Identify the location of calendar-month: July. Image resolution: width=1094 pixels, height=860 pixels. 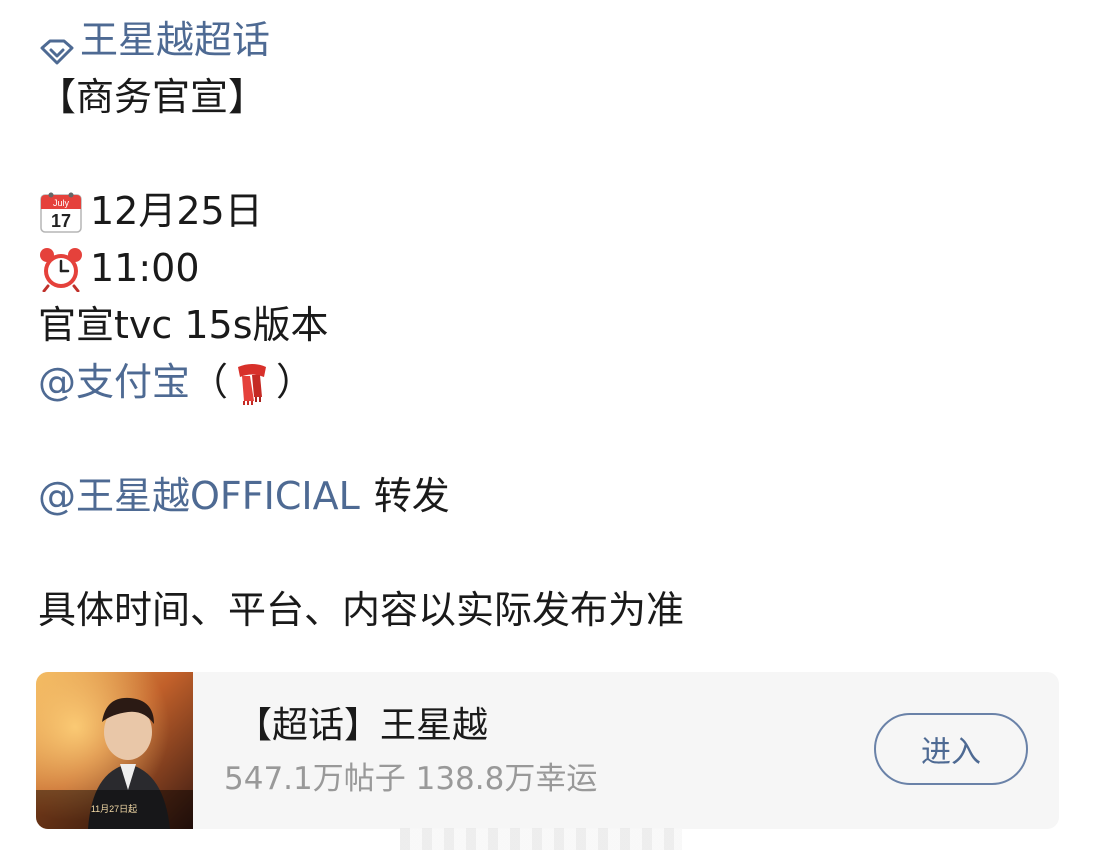
(61, 203).